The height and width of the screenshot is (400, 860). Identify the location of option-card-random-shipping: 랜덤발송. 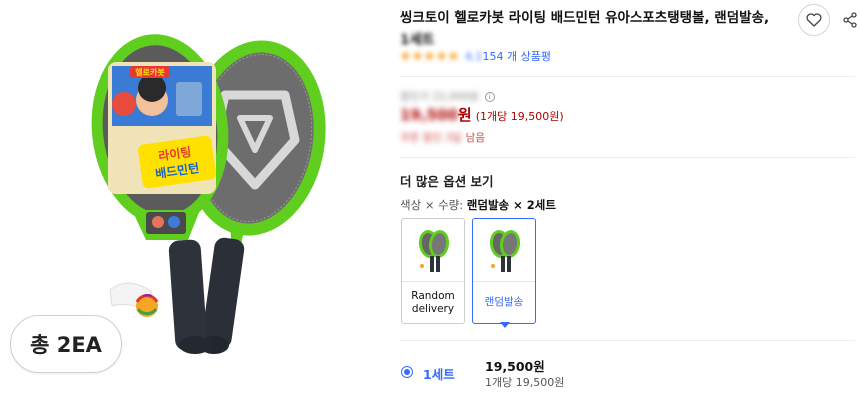
(504, 271).